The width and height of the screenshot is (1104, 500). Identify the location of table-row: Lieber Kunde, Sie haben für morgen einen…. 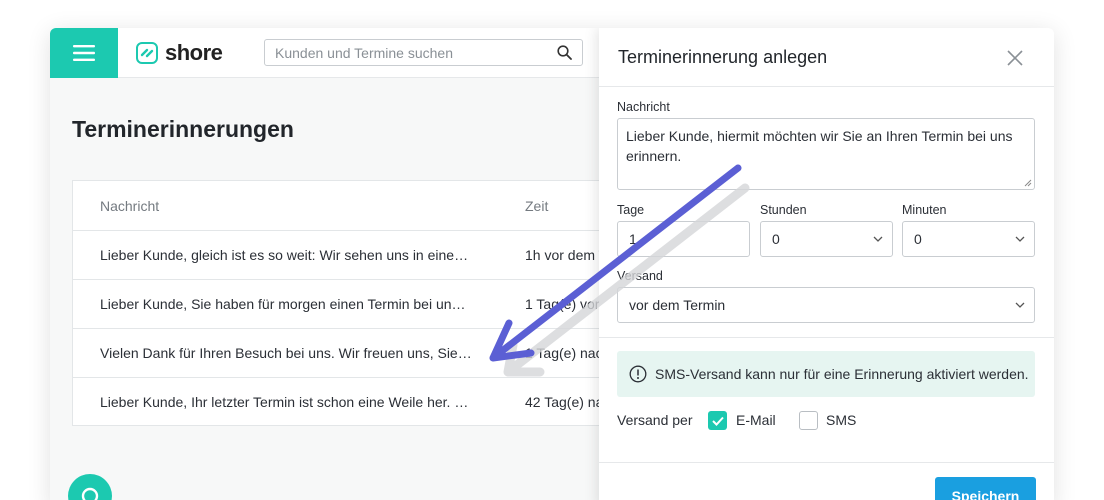
(374, 304).